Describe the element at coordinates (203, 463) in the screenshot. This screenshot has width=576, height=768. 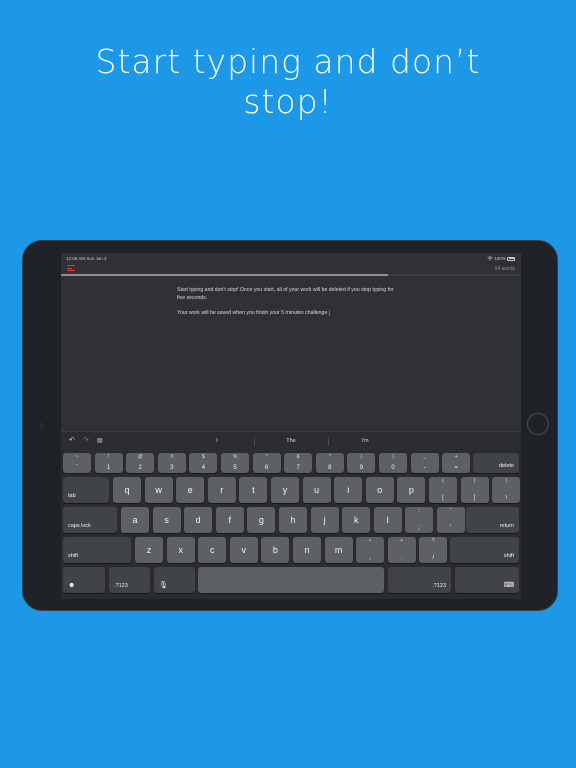
I see `symbol-key: $4` at that location.